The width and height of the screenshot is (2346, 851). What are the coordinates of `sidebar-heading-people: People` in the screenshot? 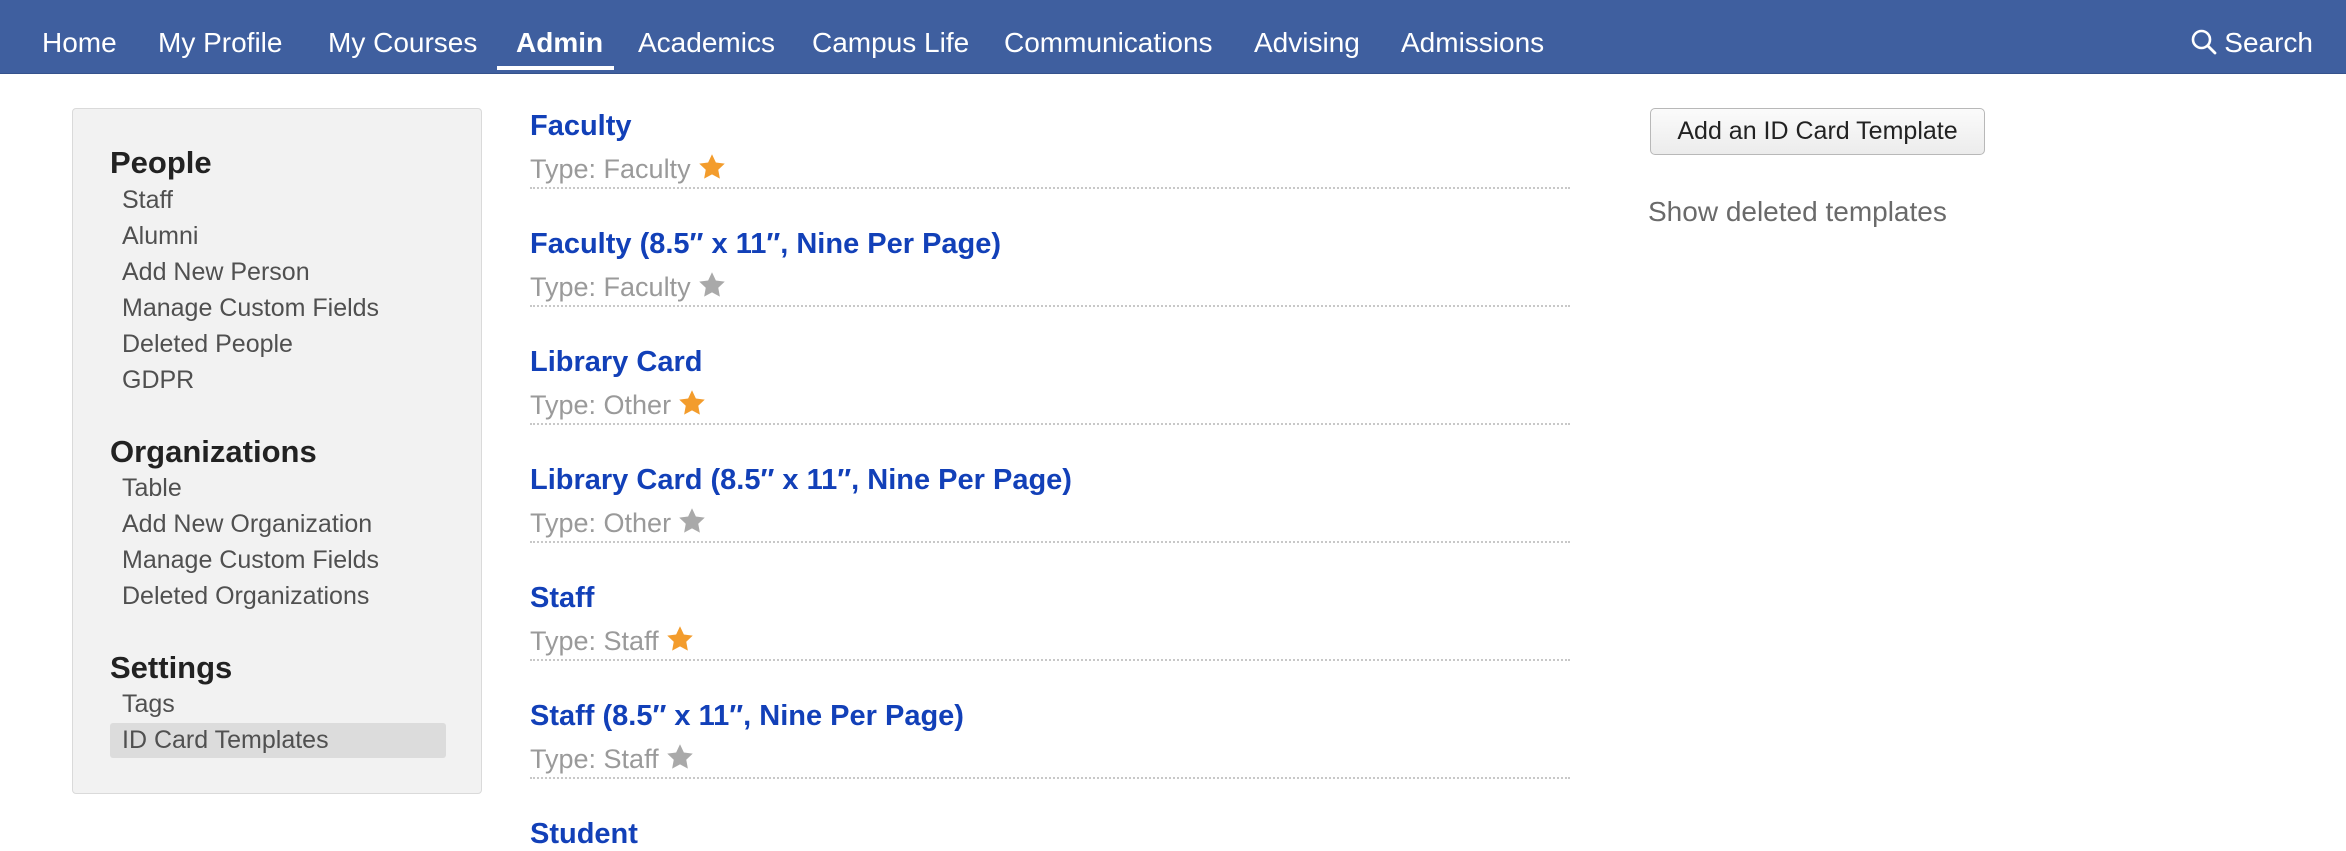 It's located at (161, 162).